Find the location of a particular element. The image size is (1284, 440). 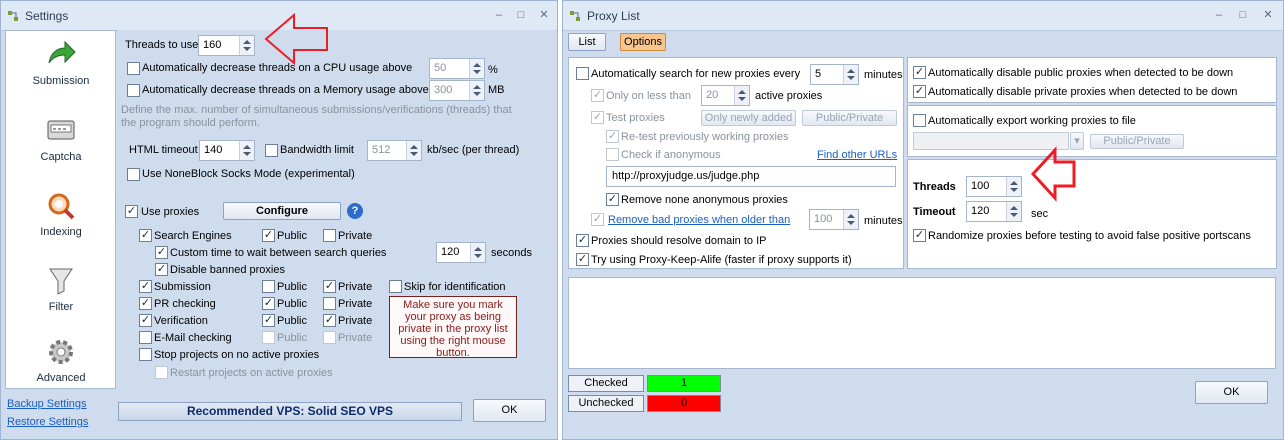

settings-ok-button: OK is located at coordinates (509, 410).